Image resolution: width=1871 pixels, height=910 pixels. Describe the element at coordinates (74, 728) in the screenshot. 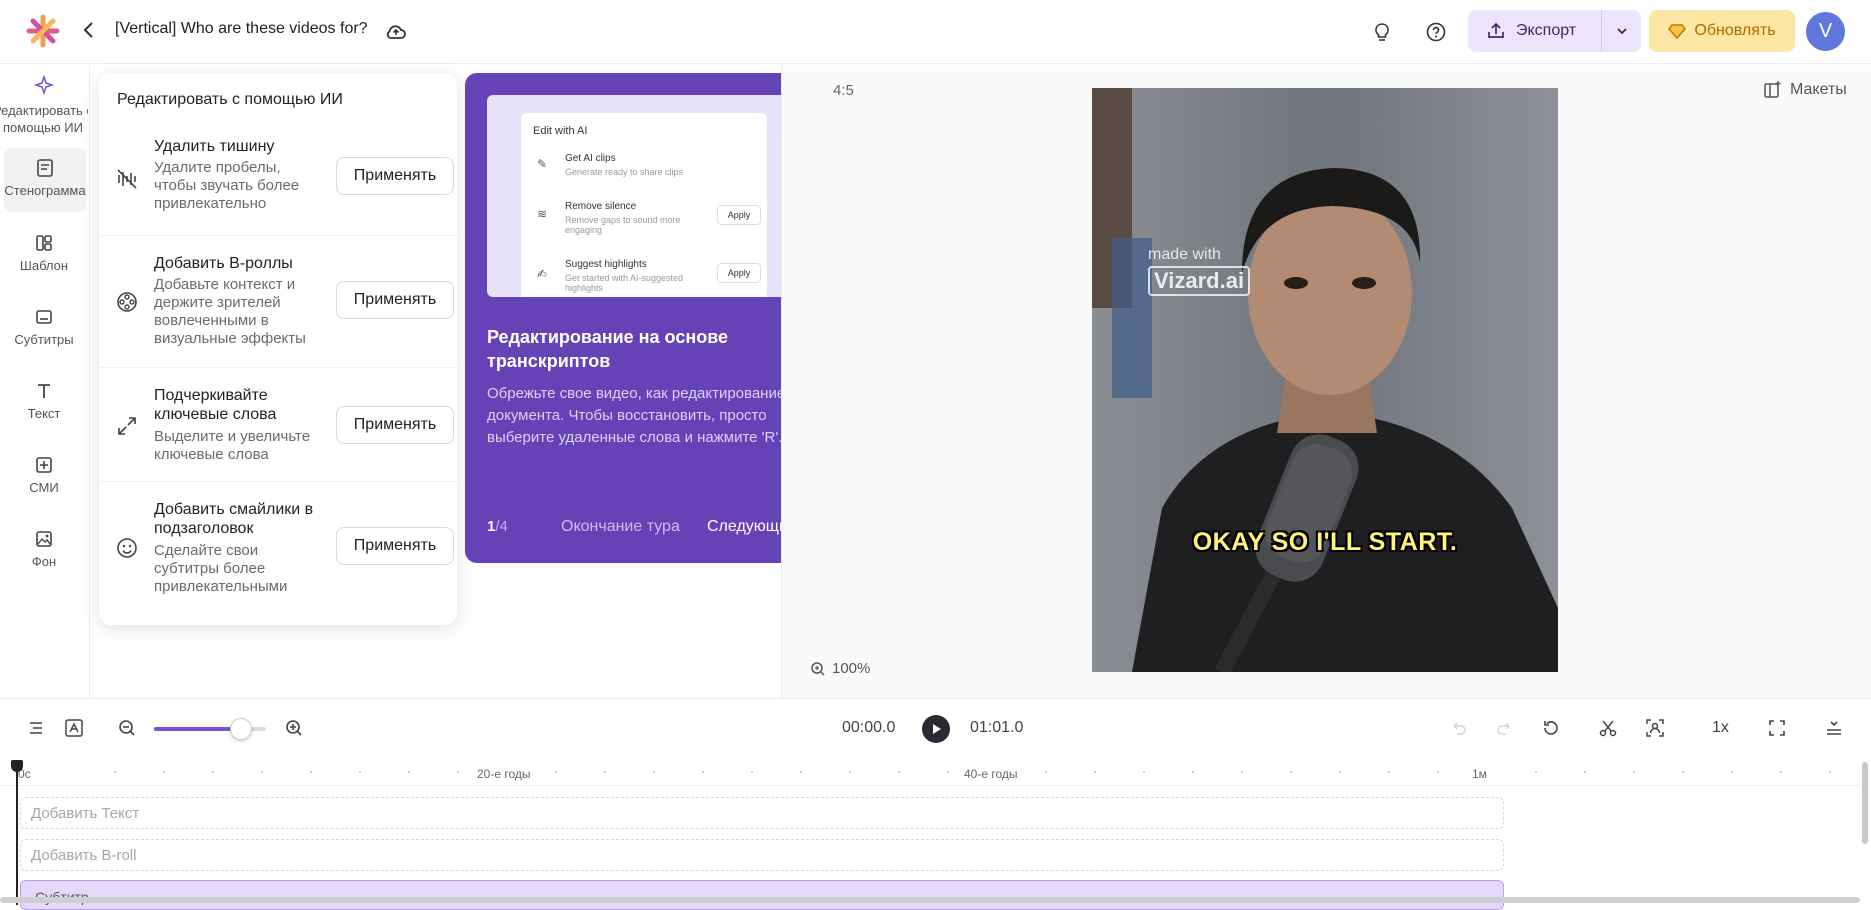

I see `auto-caption-icon` at that location.